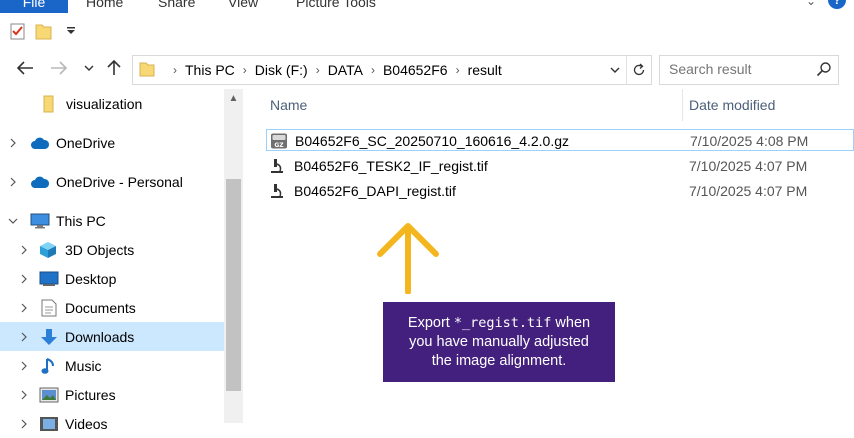 This screenshot has width=854, height=438. I want to click on desktop-icon, so click(49, 278).